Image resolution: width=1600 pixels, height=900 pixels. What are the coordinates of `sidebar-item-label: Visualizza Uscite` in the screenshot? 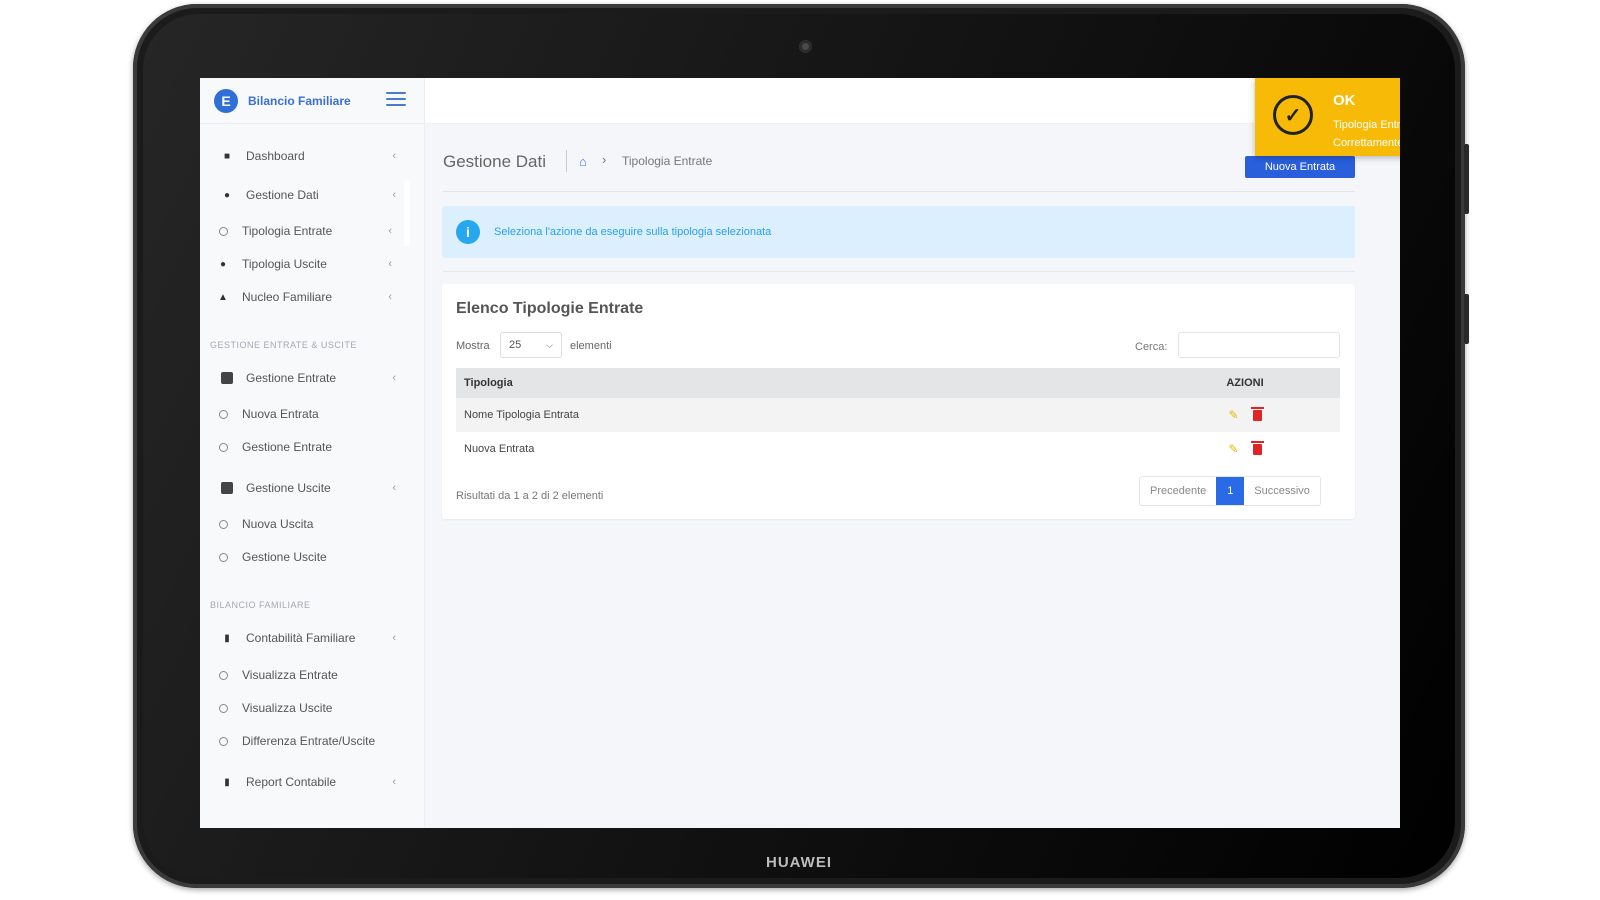 It's located at (287, 708).